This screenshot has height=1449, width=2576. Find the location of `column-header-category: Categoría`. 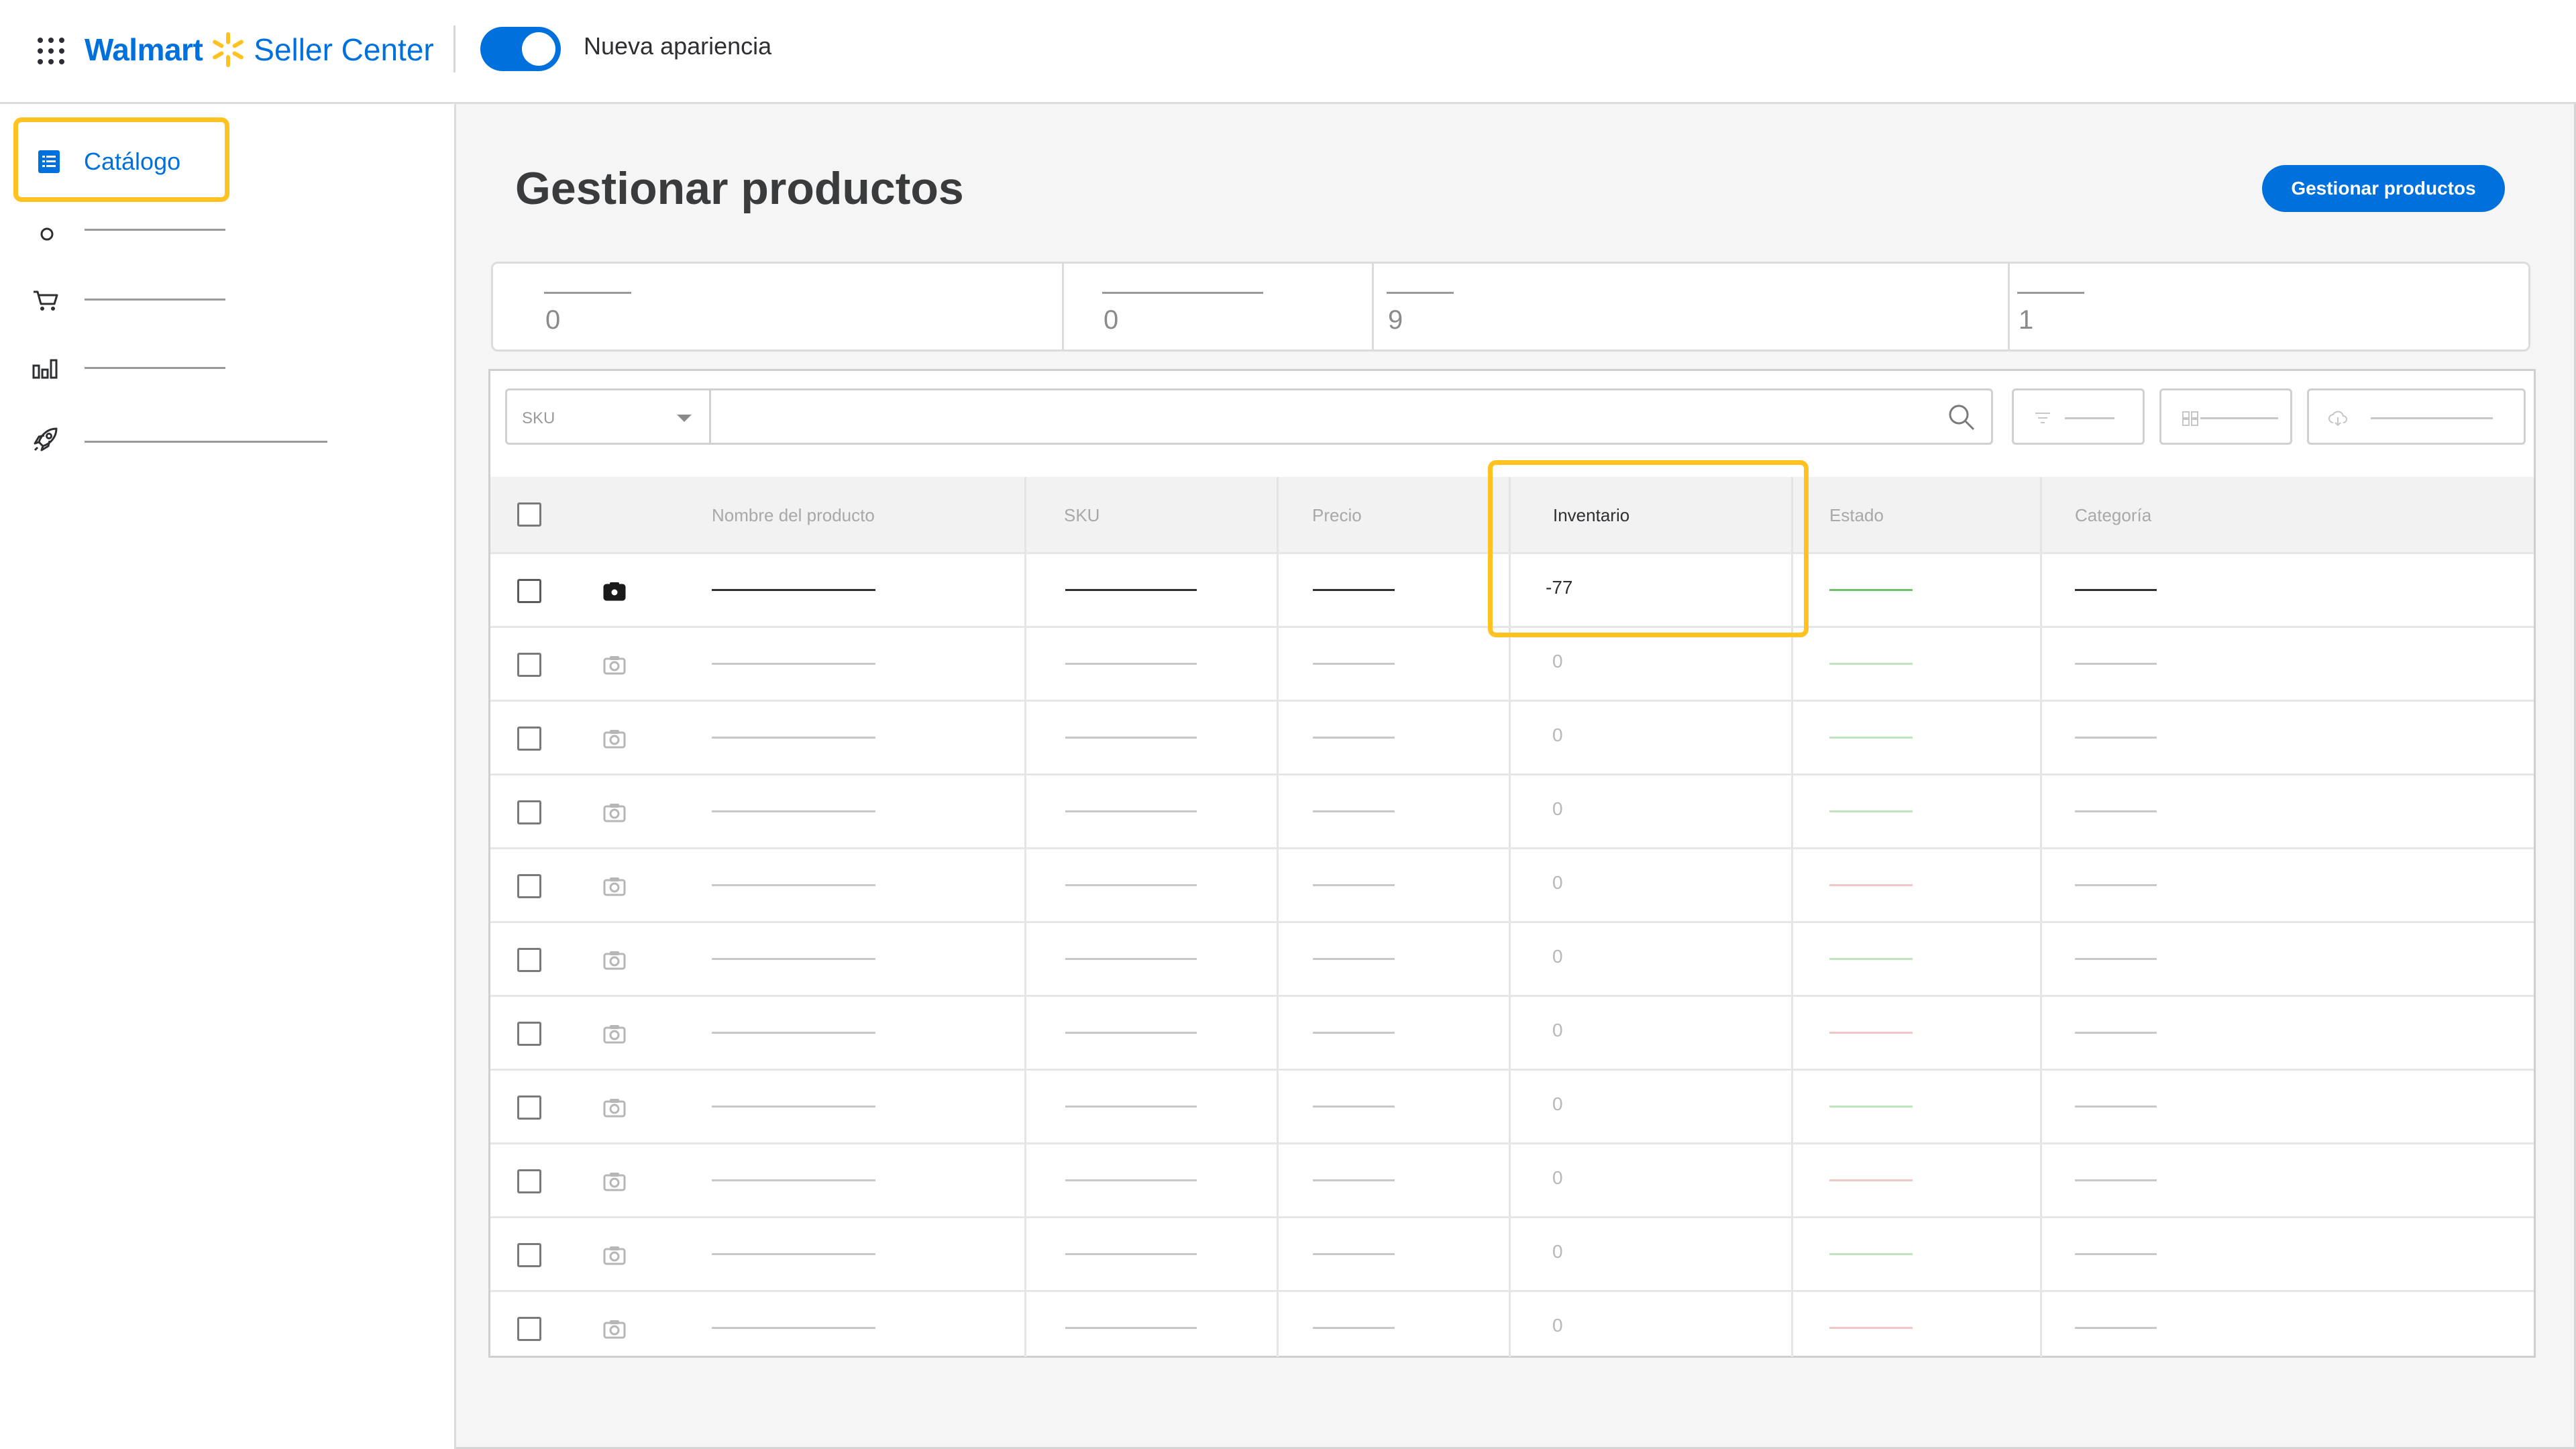

column-header-category: Categoría is located at coordinates (2113, 515).